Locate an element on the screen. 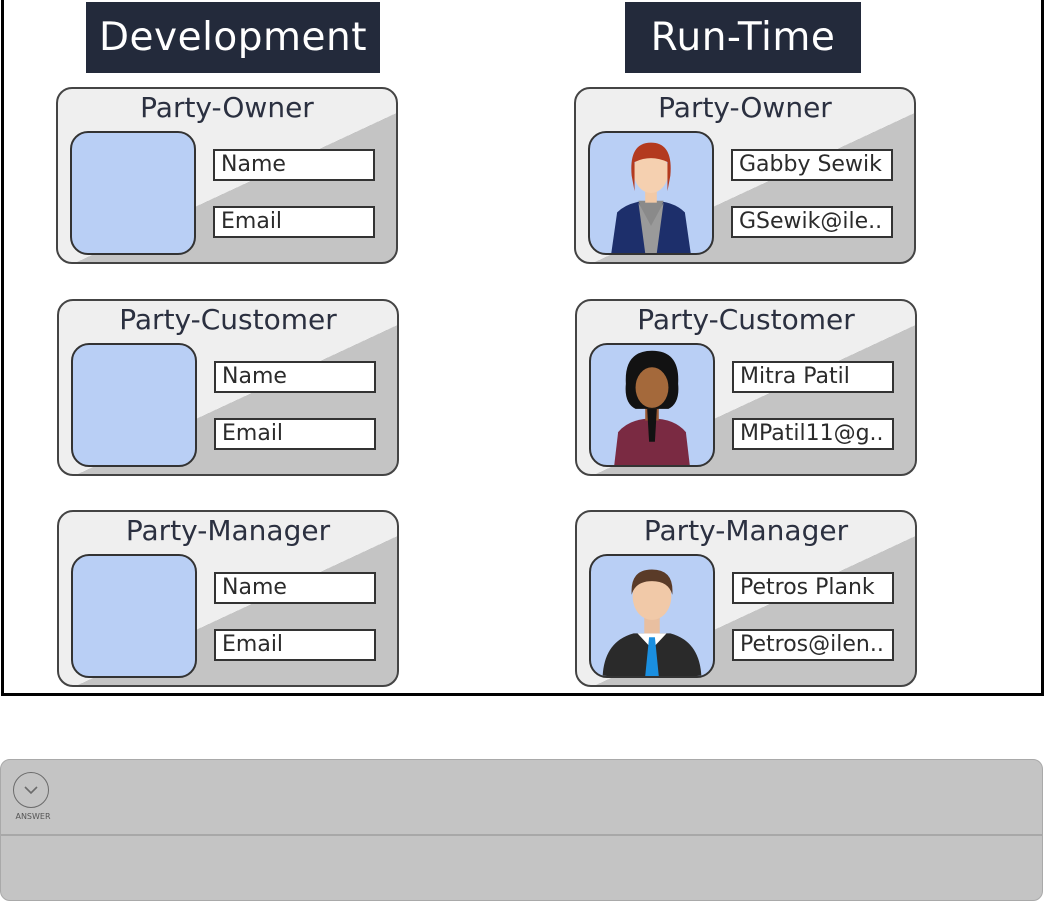 The image size is (1049, 902). man-tie-avatar-icon is located at coordinates (652, 616).